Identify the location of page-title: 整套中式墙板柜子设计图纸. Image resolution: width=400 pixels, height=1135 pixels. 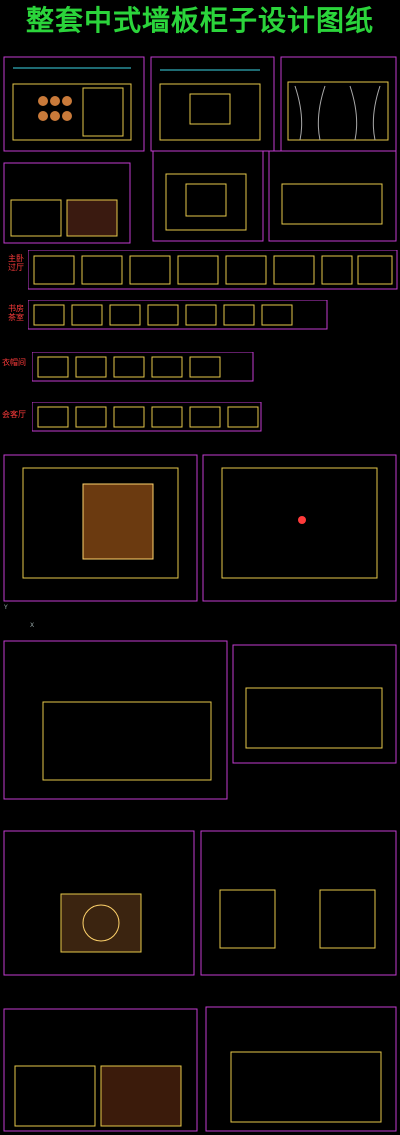
(199, 20).